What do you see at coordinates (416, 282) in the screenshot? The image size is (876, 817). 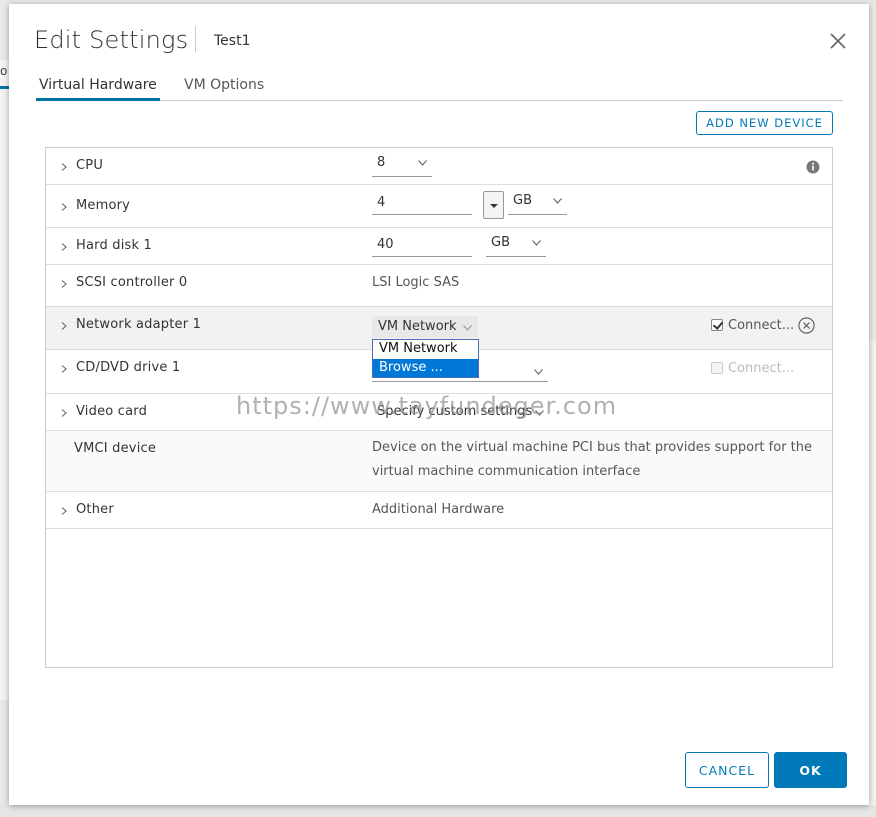 I see `scsi-value: LSI Logic SAS` at bounding box center [416, 282].